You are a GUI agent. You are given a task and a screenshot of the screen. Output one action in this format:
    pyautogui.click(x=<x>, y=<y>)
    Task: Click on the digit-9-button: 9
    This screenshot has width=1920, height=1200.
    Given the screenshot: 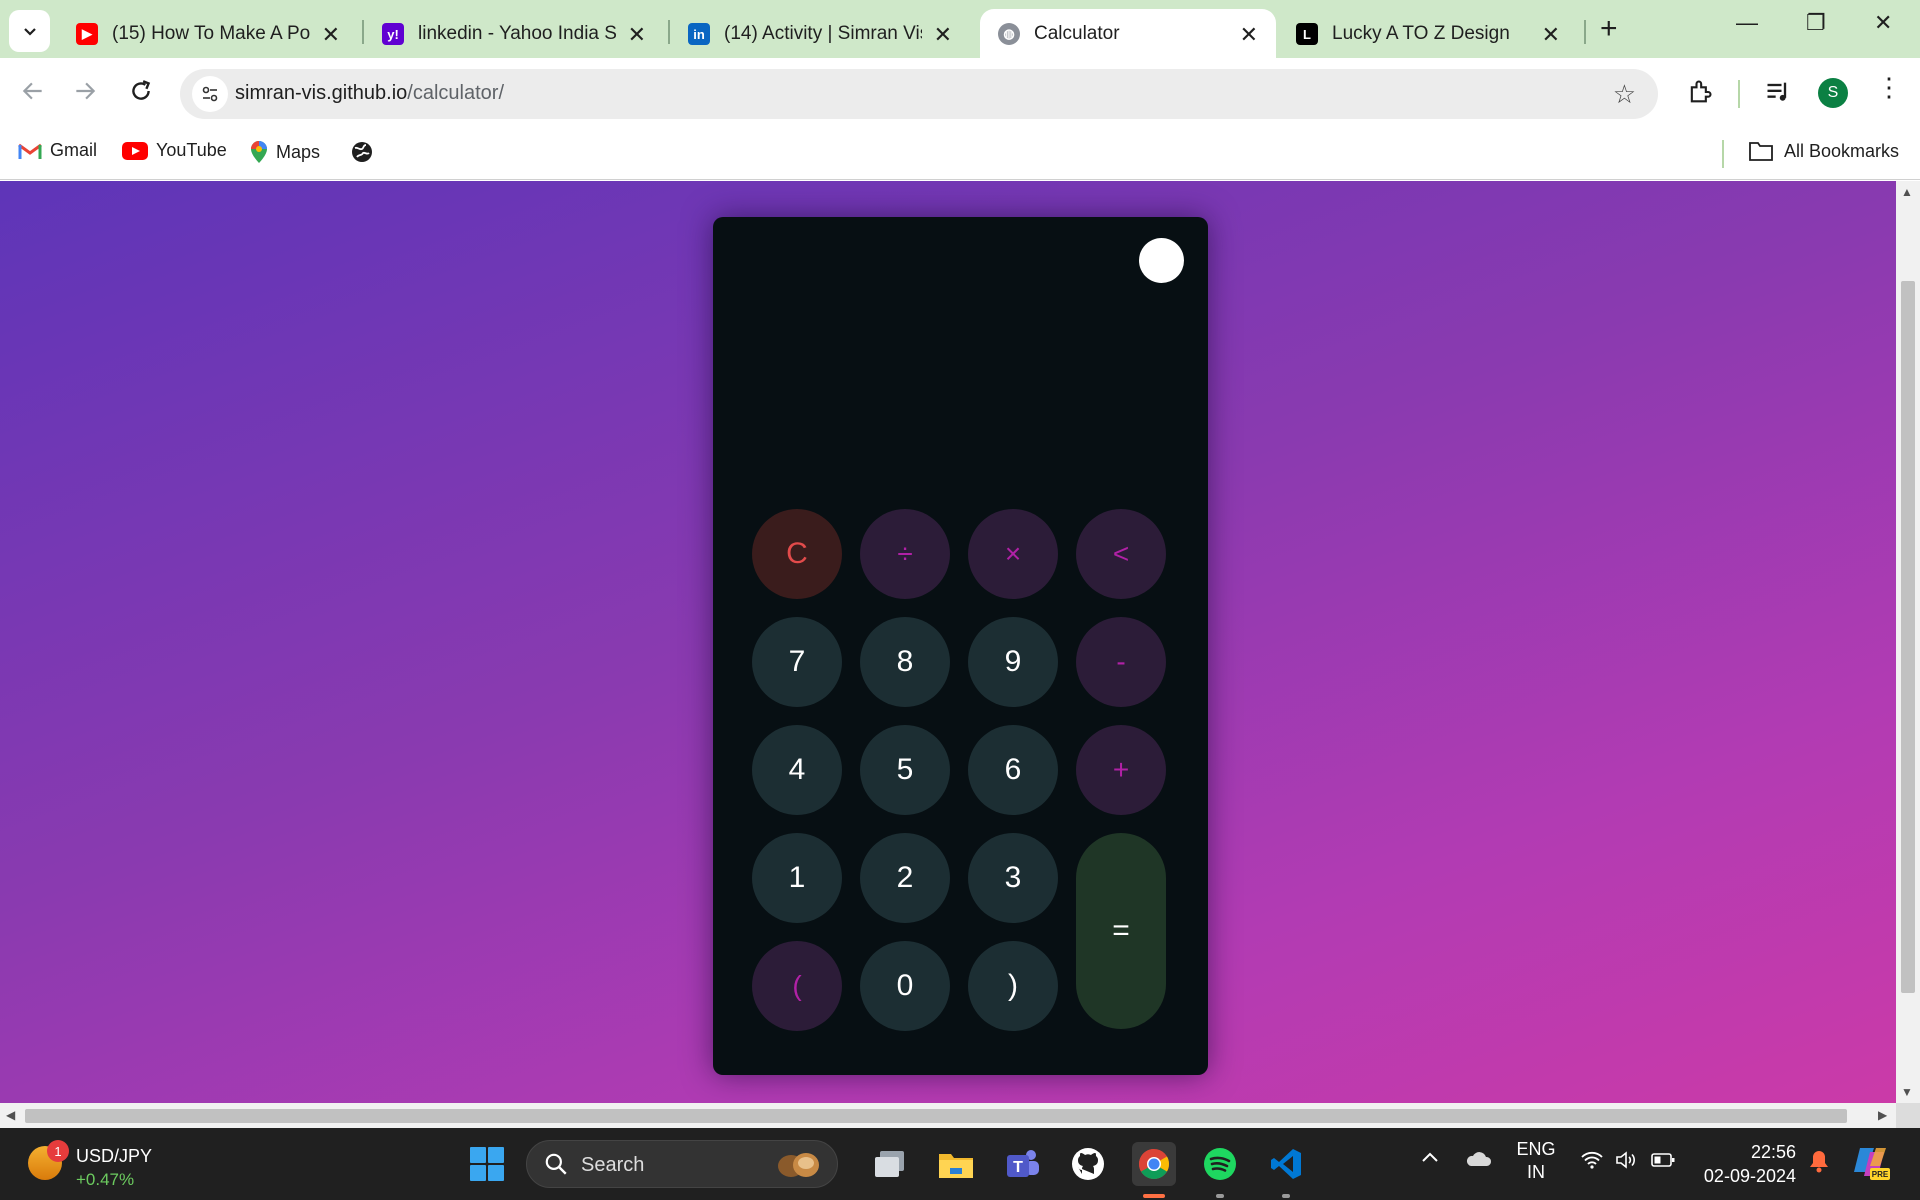 What is the action you would take?
    pyautogui.click(x=1013, y=662)
    